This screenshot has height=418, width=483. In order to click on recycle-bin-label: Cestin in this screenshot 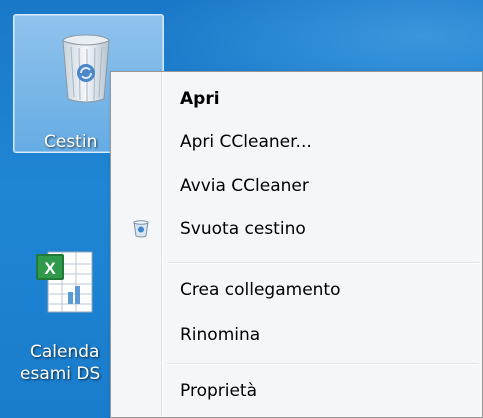, I will do `click(71, 142)`.